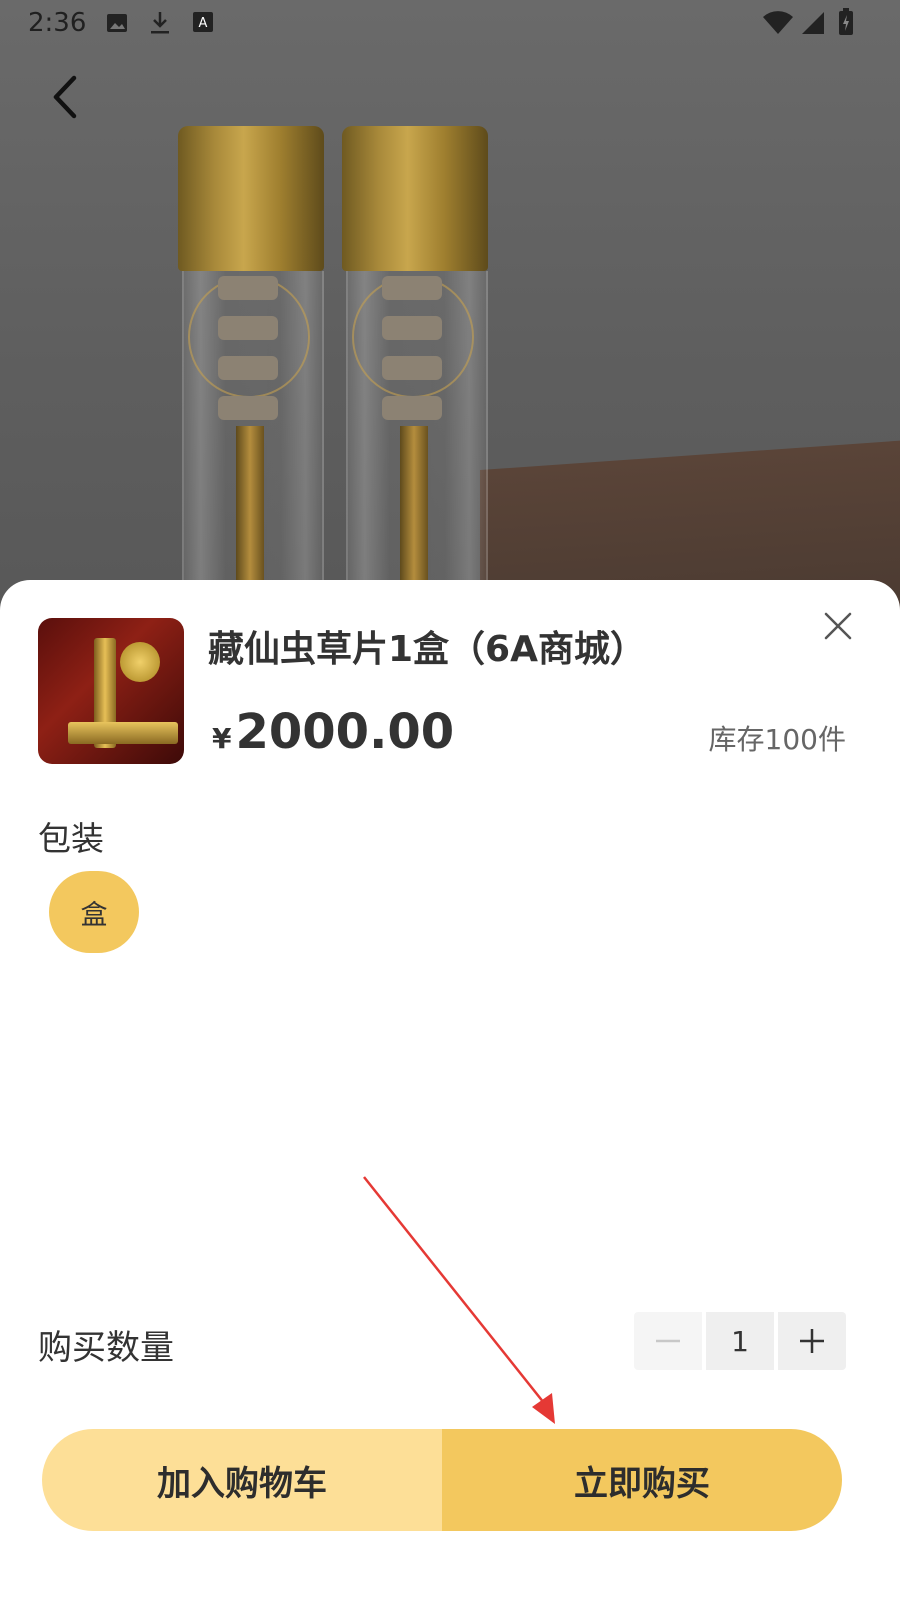  What do you see at coordinates (777, 739) in the screenshot?
I see `stock-count: 库存100件` at bounding box center [777, 739].